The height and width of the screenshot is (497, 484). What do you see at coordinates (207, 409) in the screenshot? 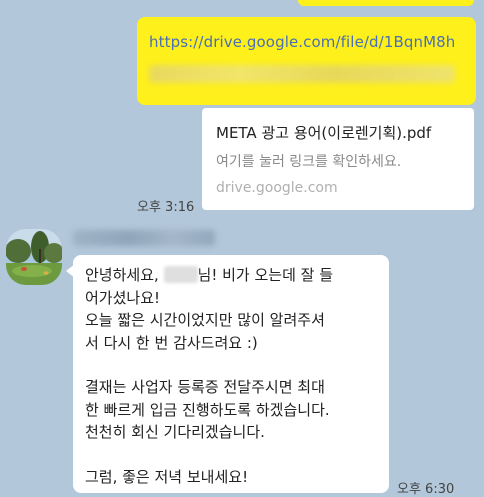
I see `message-line: 한 빠르게 입금 진행하도록 하겠습니다.` at bounding box center [207, 409].